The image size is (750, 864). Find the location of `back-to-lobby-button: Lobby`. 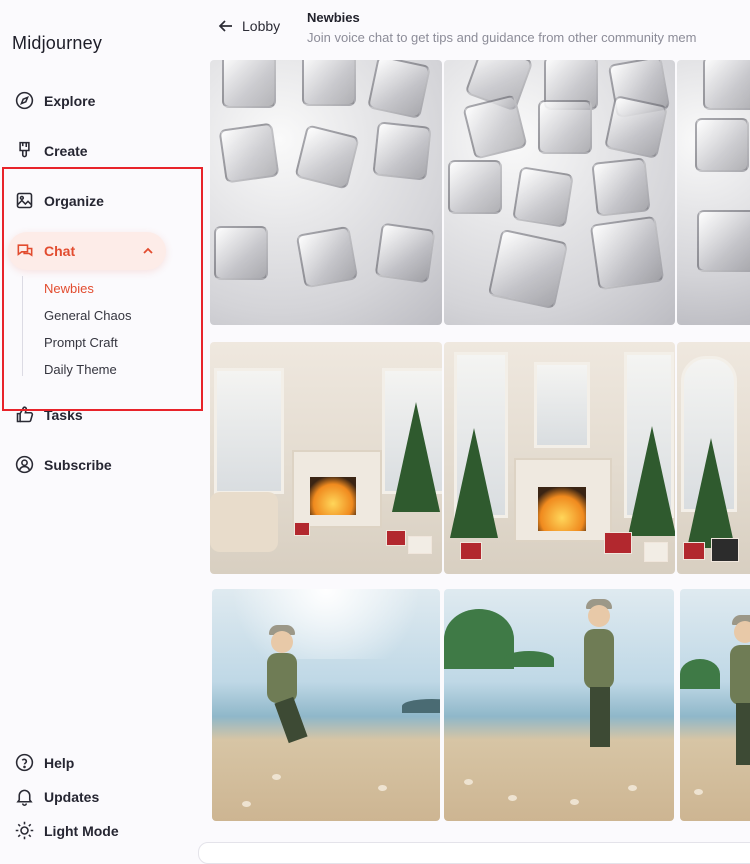

back-to-lobby-button: Lobby is located at coordinates (249, 26).